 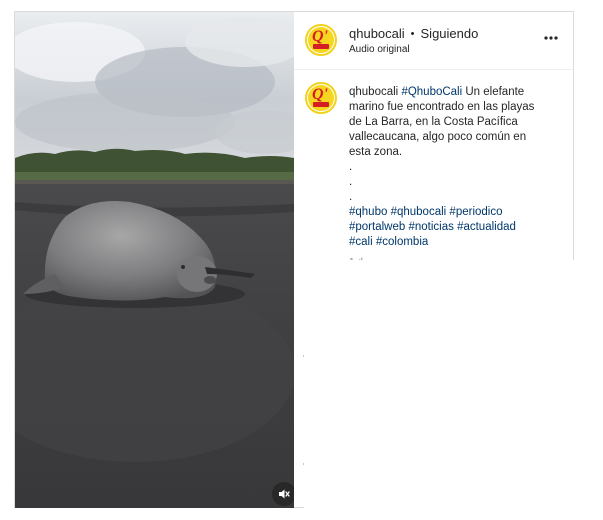 I want to click on post-header: Q' qhubocali • Siguiendo Audio original, so click(x=433, y=41).